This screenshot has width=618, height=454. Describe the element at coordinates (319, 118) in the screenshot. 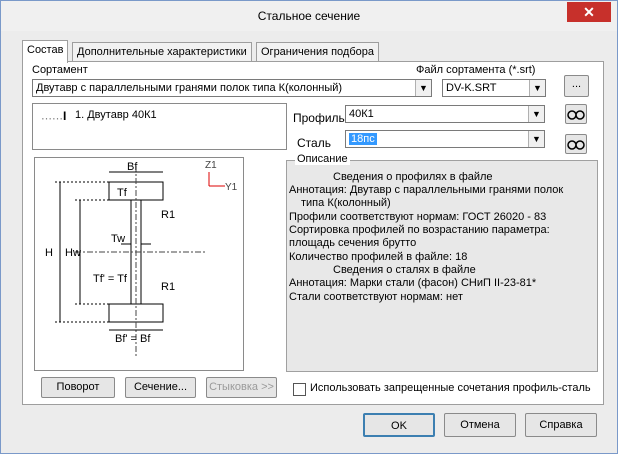

I see `profile-label: Профиль` at that location.